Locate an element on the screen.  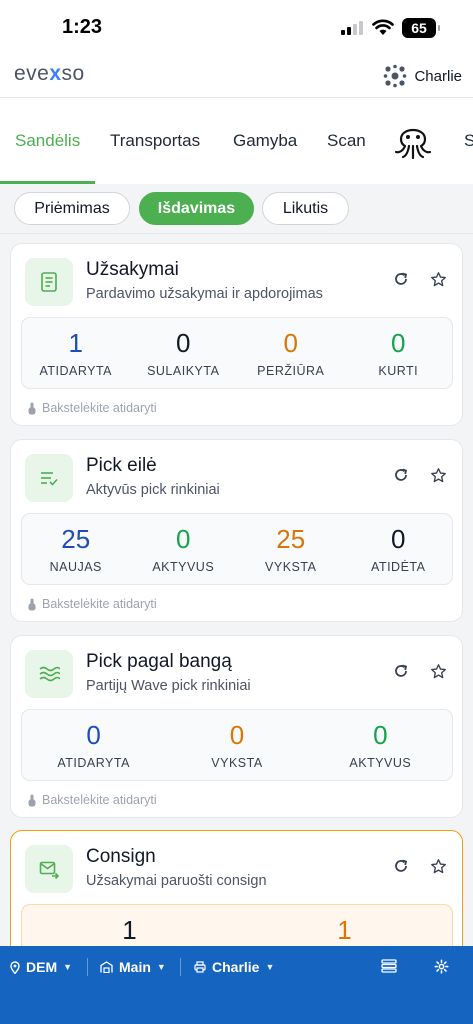
stat-item: 1 ATIDARYTA is located at coordinates (76, 353).